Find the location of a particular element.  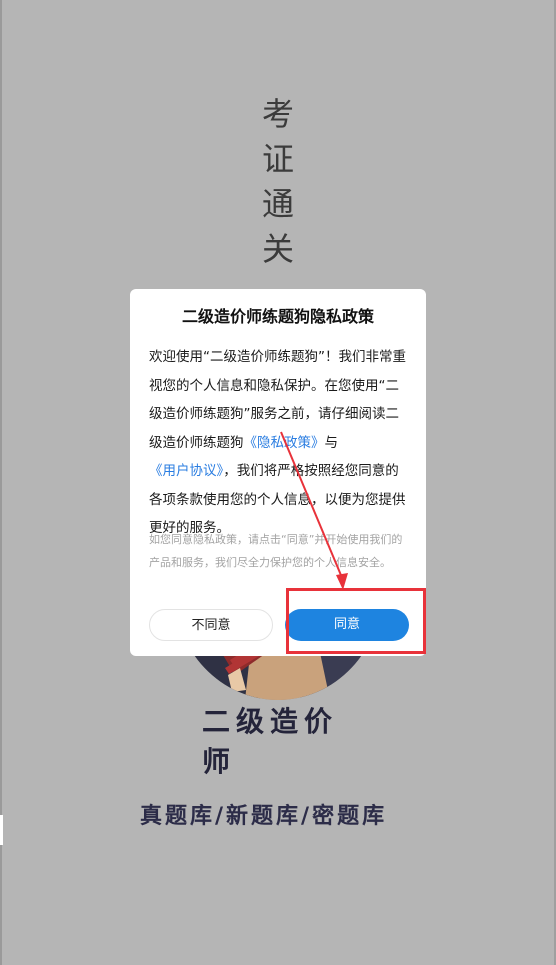

splash-tagline: 真题库/新题库/密题库 is located at coordinates (264, 816).